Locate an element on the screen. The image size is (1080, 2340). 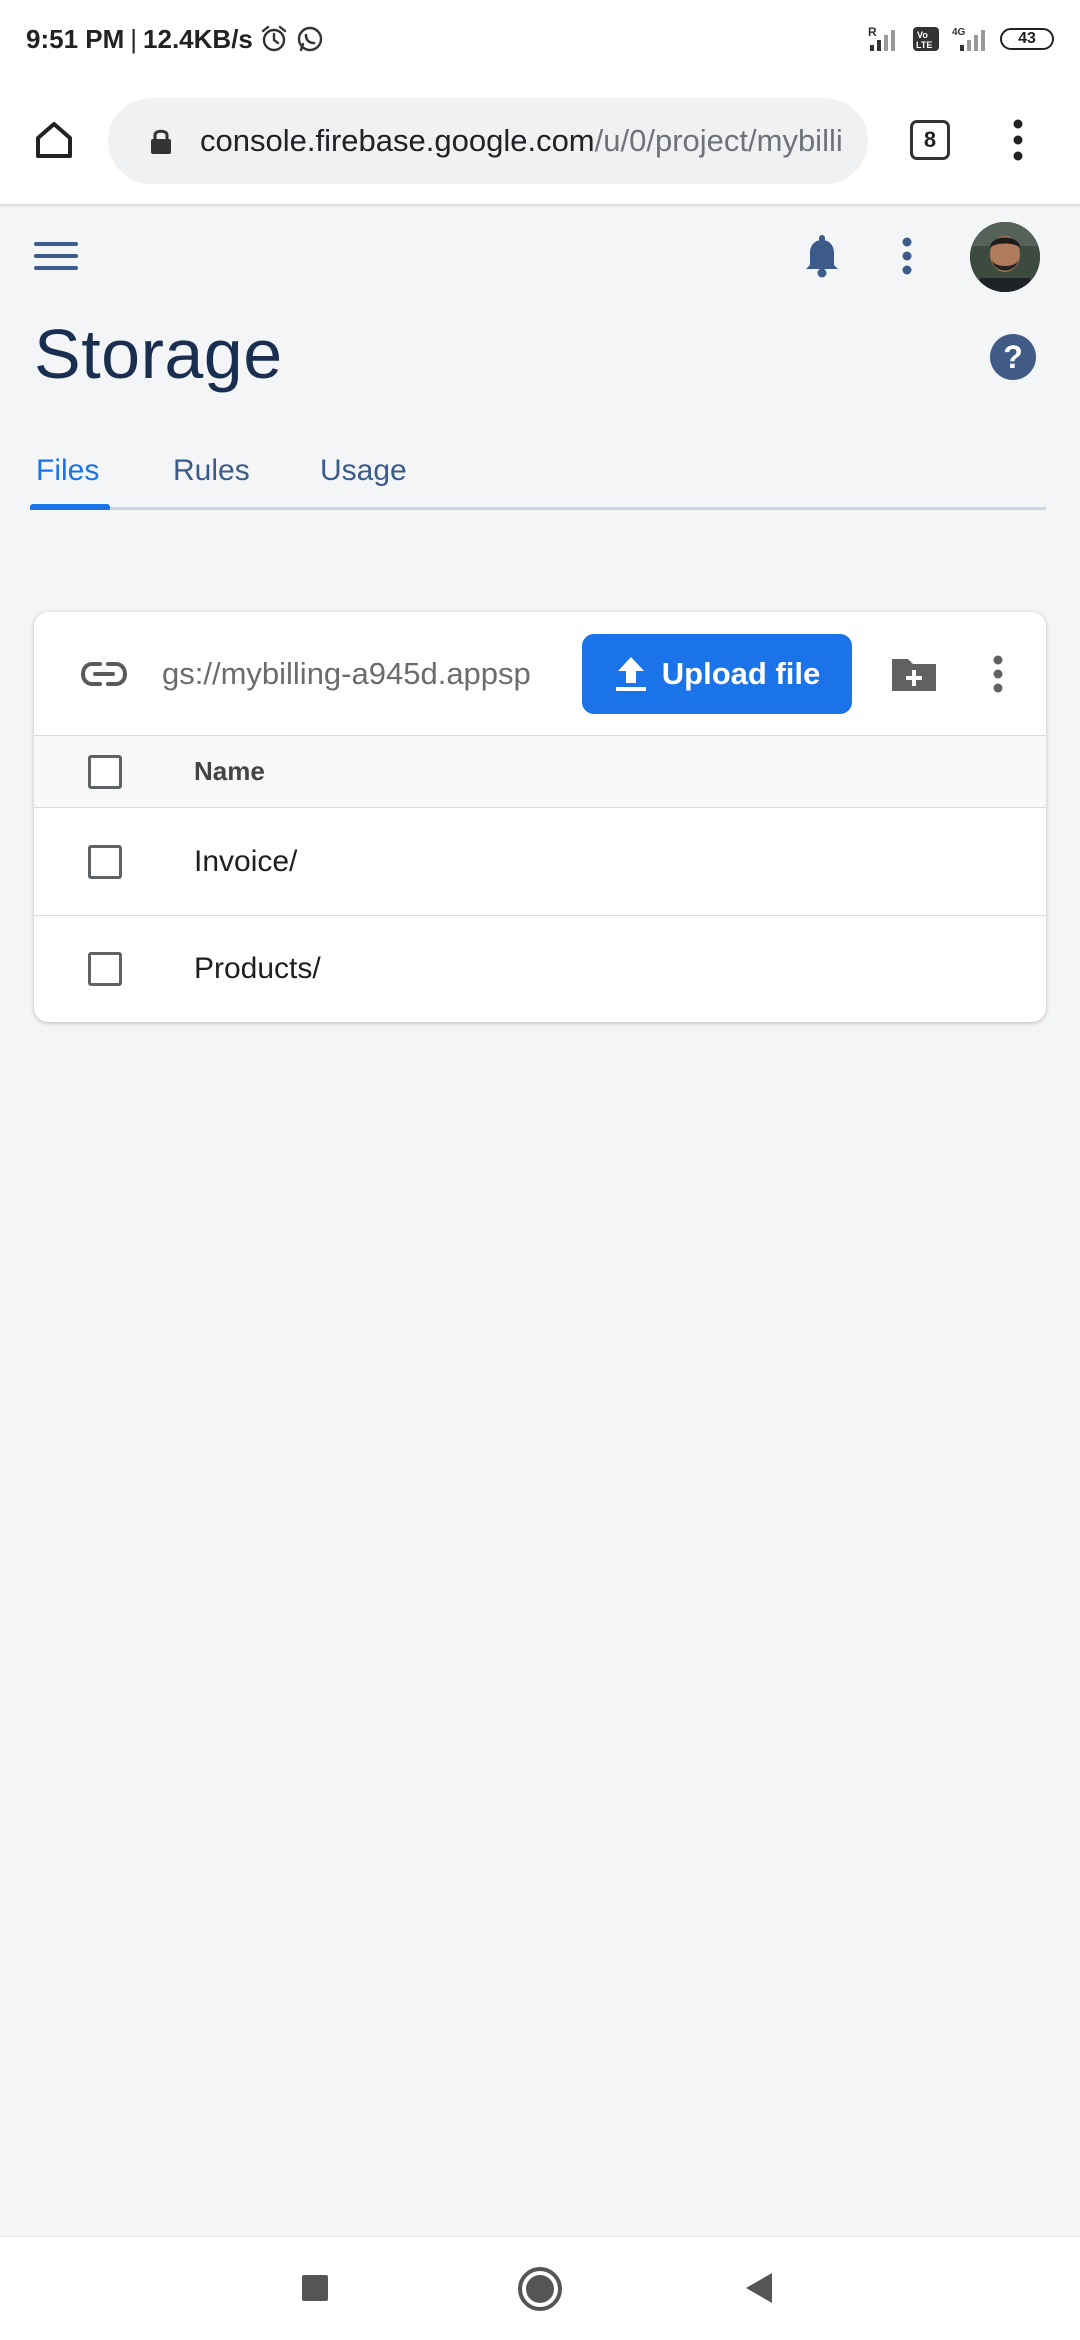
help-icon: ? is located at coordinates (1013, 357).